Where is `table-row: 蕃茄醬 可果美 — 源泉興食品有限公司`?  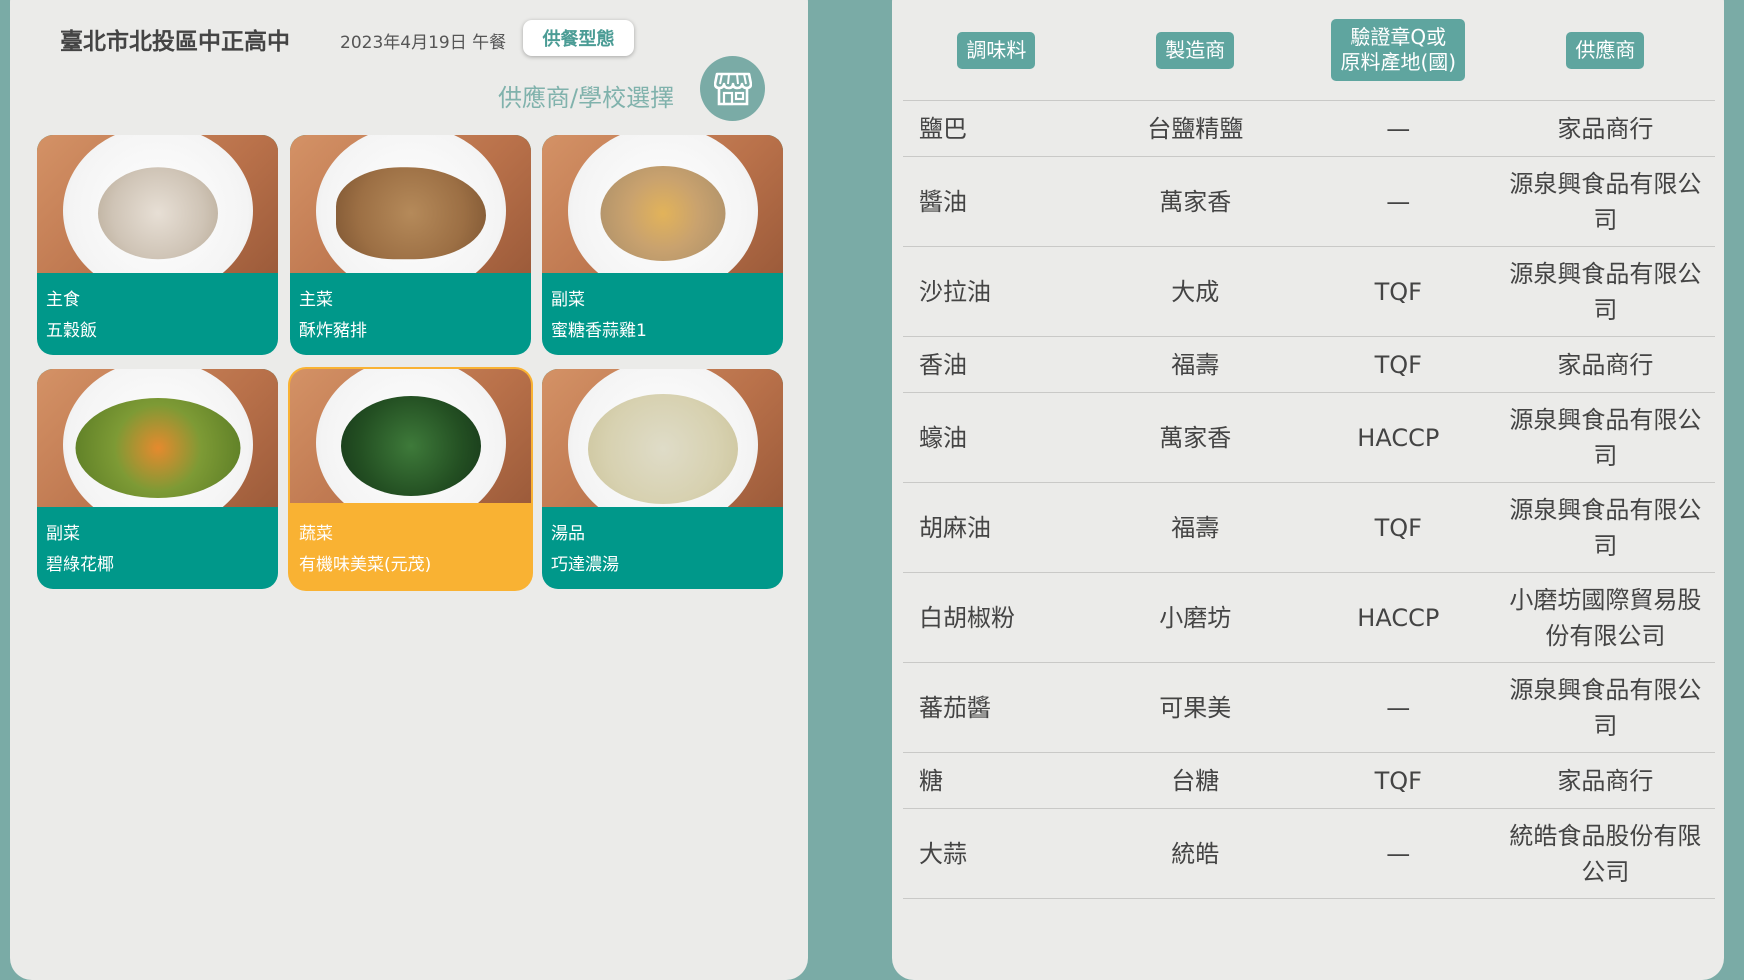
table-row: 蕃茄醬 可果美 — 源泉興食品有限公司 is located at coordinates (1309, 707).